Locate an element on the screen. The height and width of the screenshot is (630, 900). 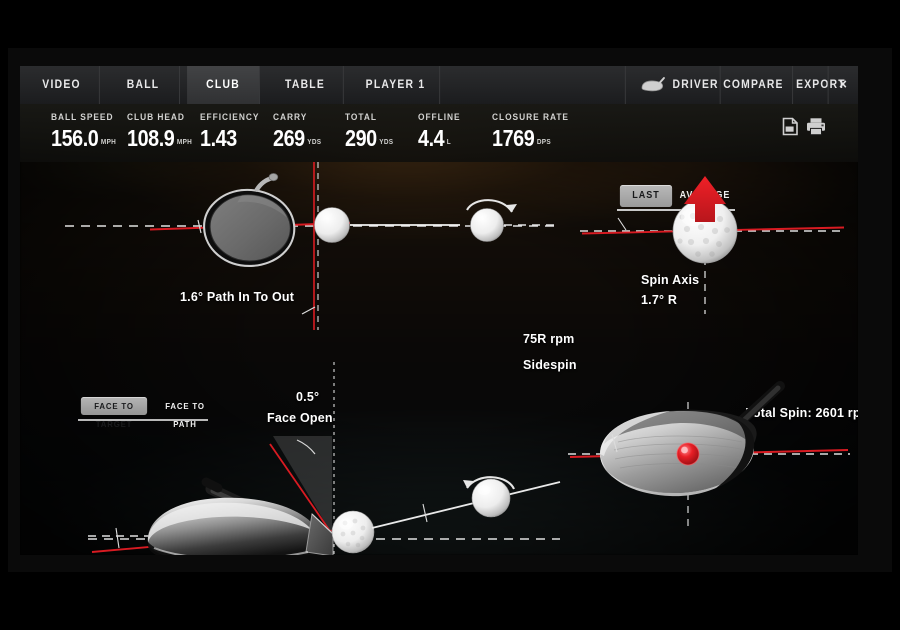
stat-value: 108.9 MPH is located at coordinates (159, 140).